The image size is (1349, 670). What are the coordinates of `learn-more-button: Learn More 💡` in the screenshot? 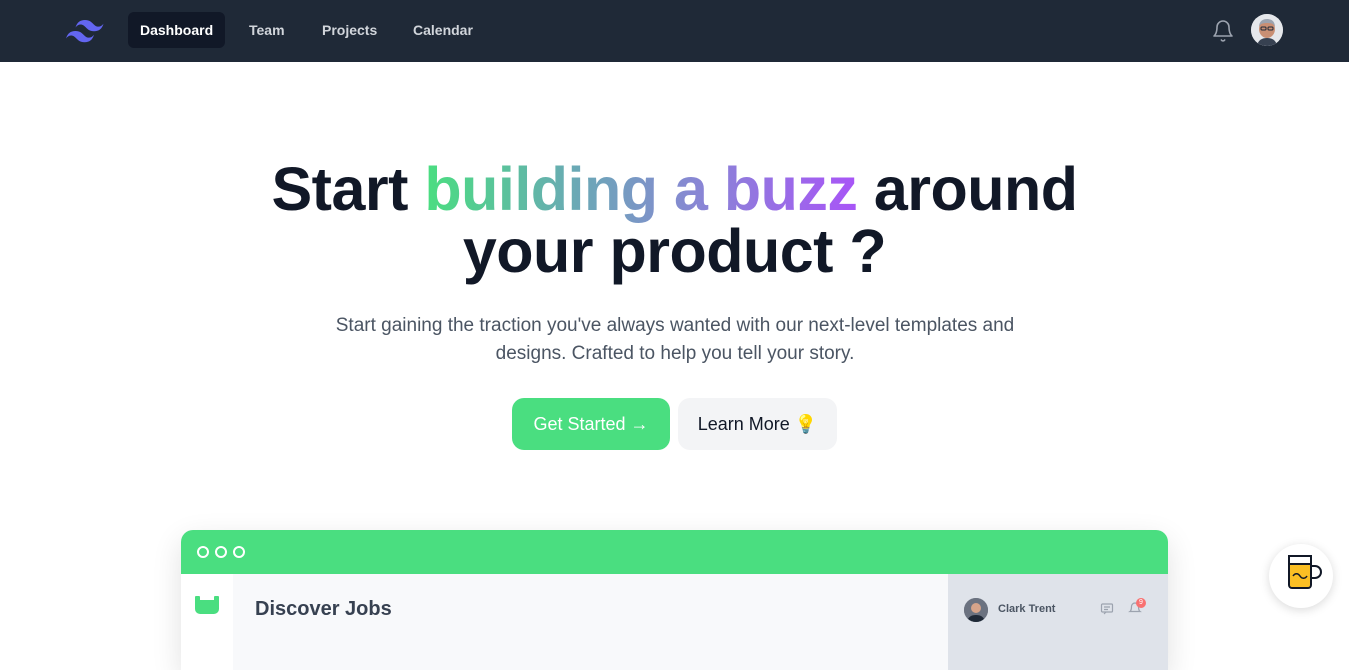 It's located at (757, 424).